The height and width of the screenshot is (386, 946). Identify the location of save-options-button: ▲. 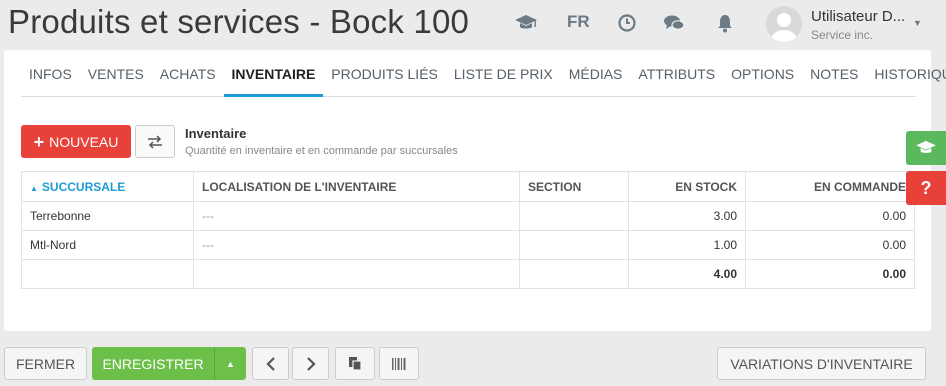
(230, 363).